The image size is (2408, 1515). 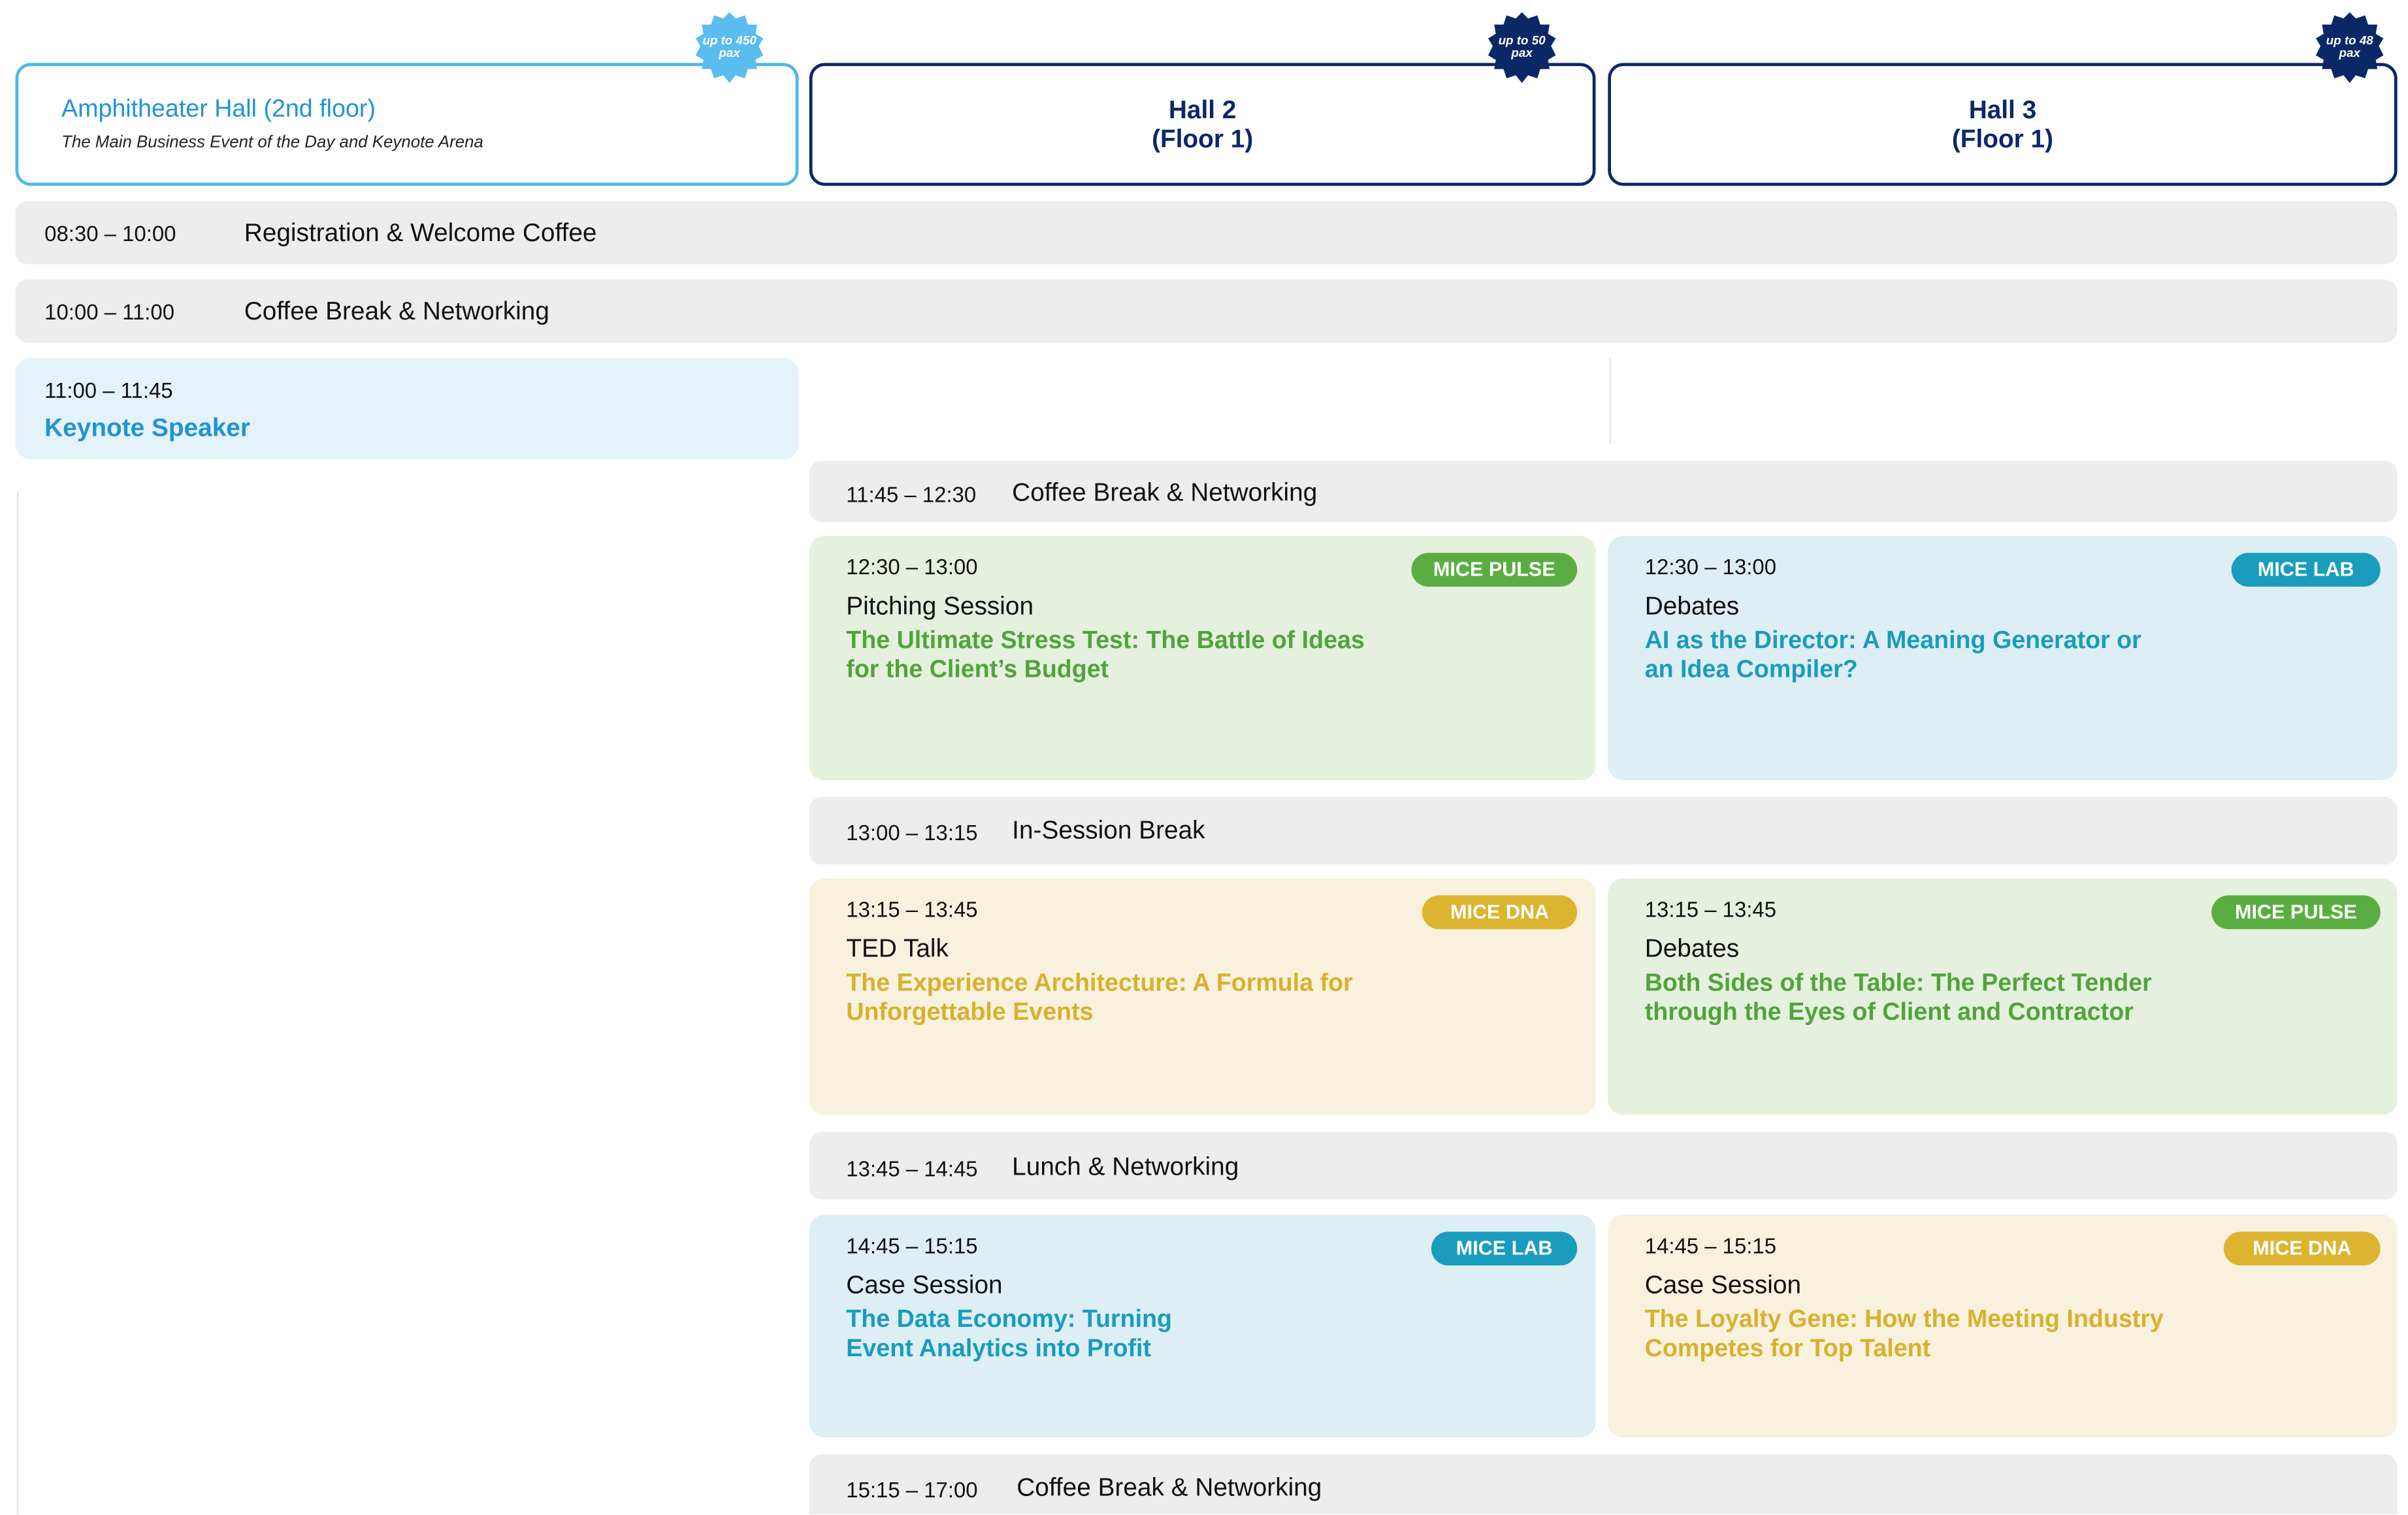 What do you see at coordinates (897, 949) in the screenshot?
I see `session-type: TED Talk` at bounding box center [897, 949].